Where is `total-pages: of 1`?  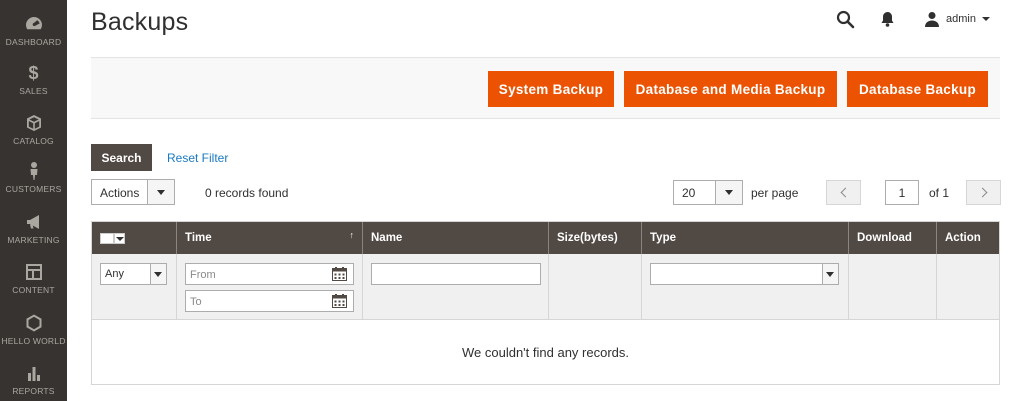 total-pages: of 1 is located at coordinates (939, 193).